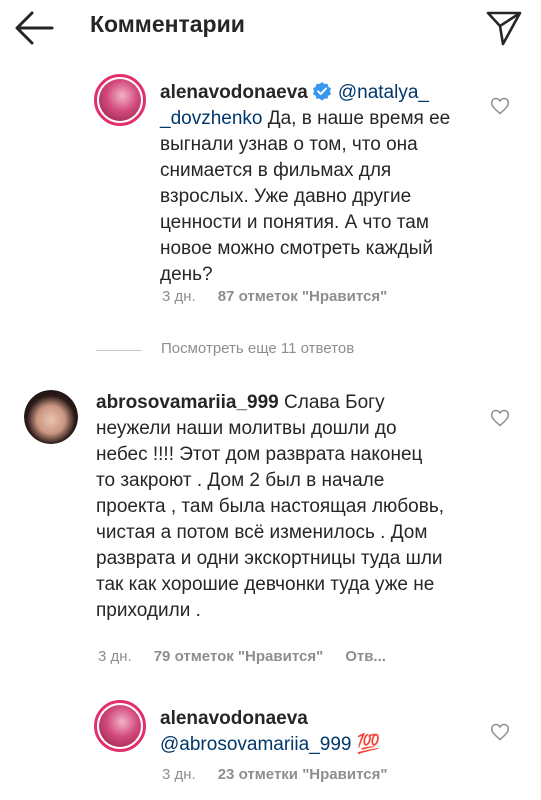 This screenshot has height=800, width=541. I want to click on likes-count: 79 отметок "Нравится", so click(238, 656).